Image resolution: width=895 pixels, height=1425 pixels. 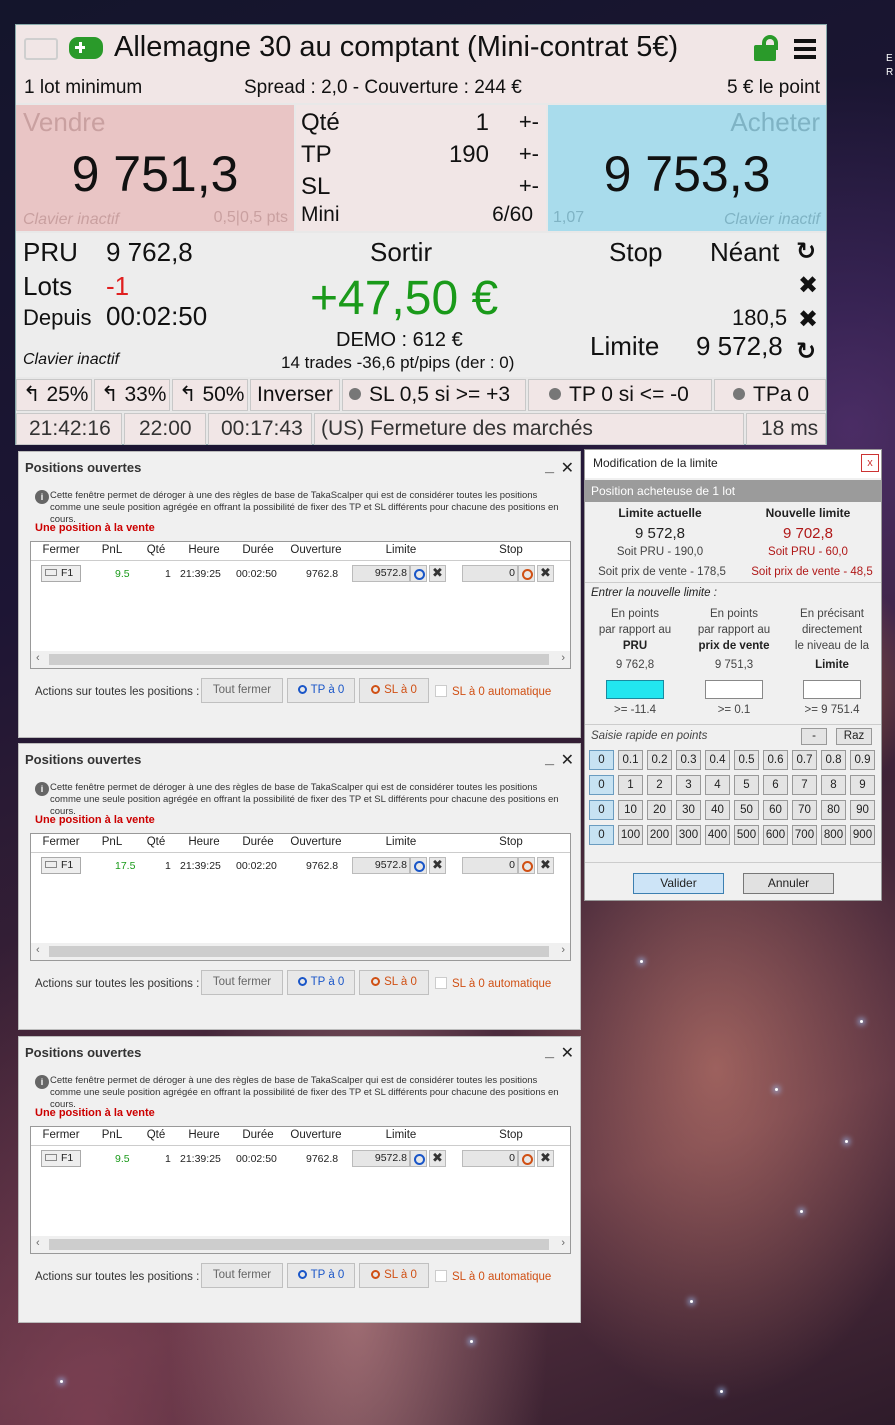 What do you see at coordinates (659, 785) in the screenshot?
I see `keypad-key: 2` at bounding box center [659, 785].